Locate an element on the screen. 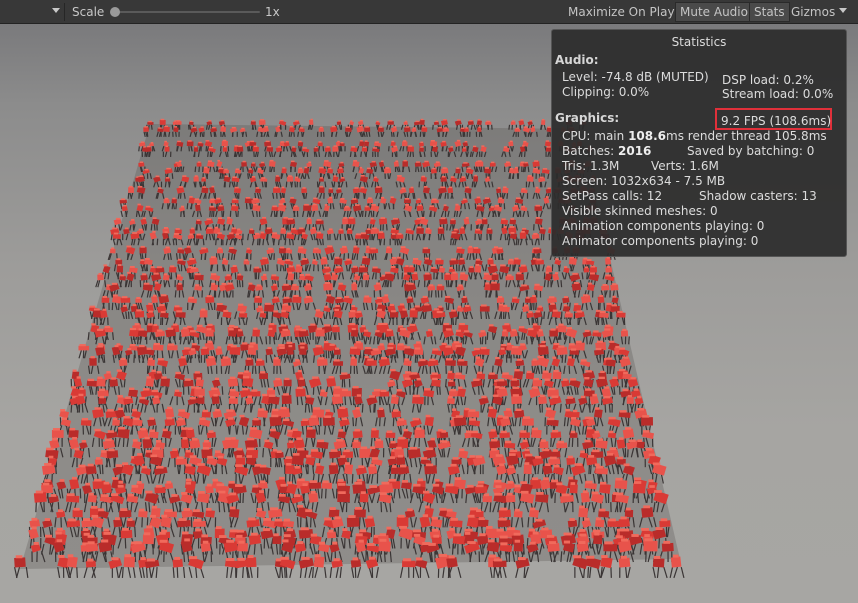  animator-components: Animator components playing: 0 is located at coordinates (660, 241).